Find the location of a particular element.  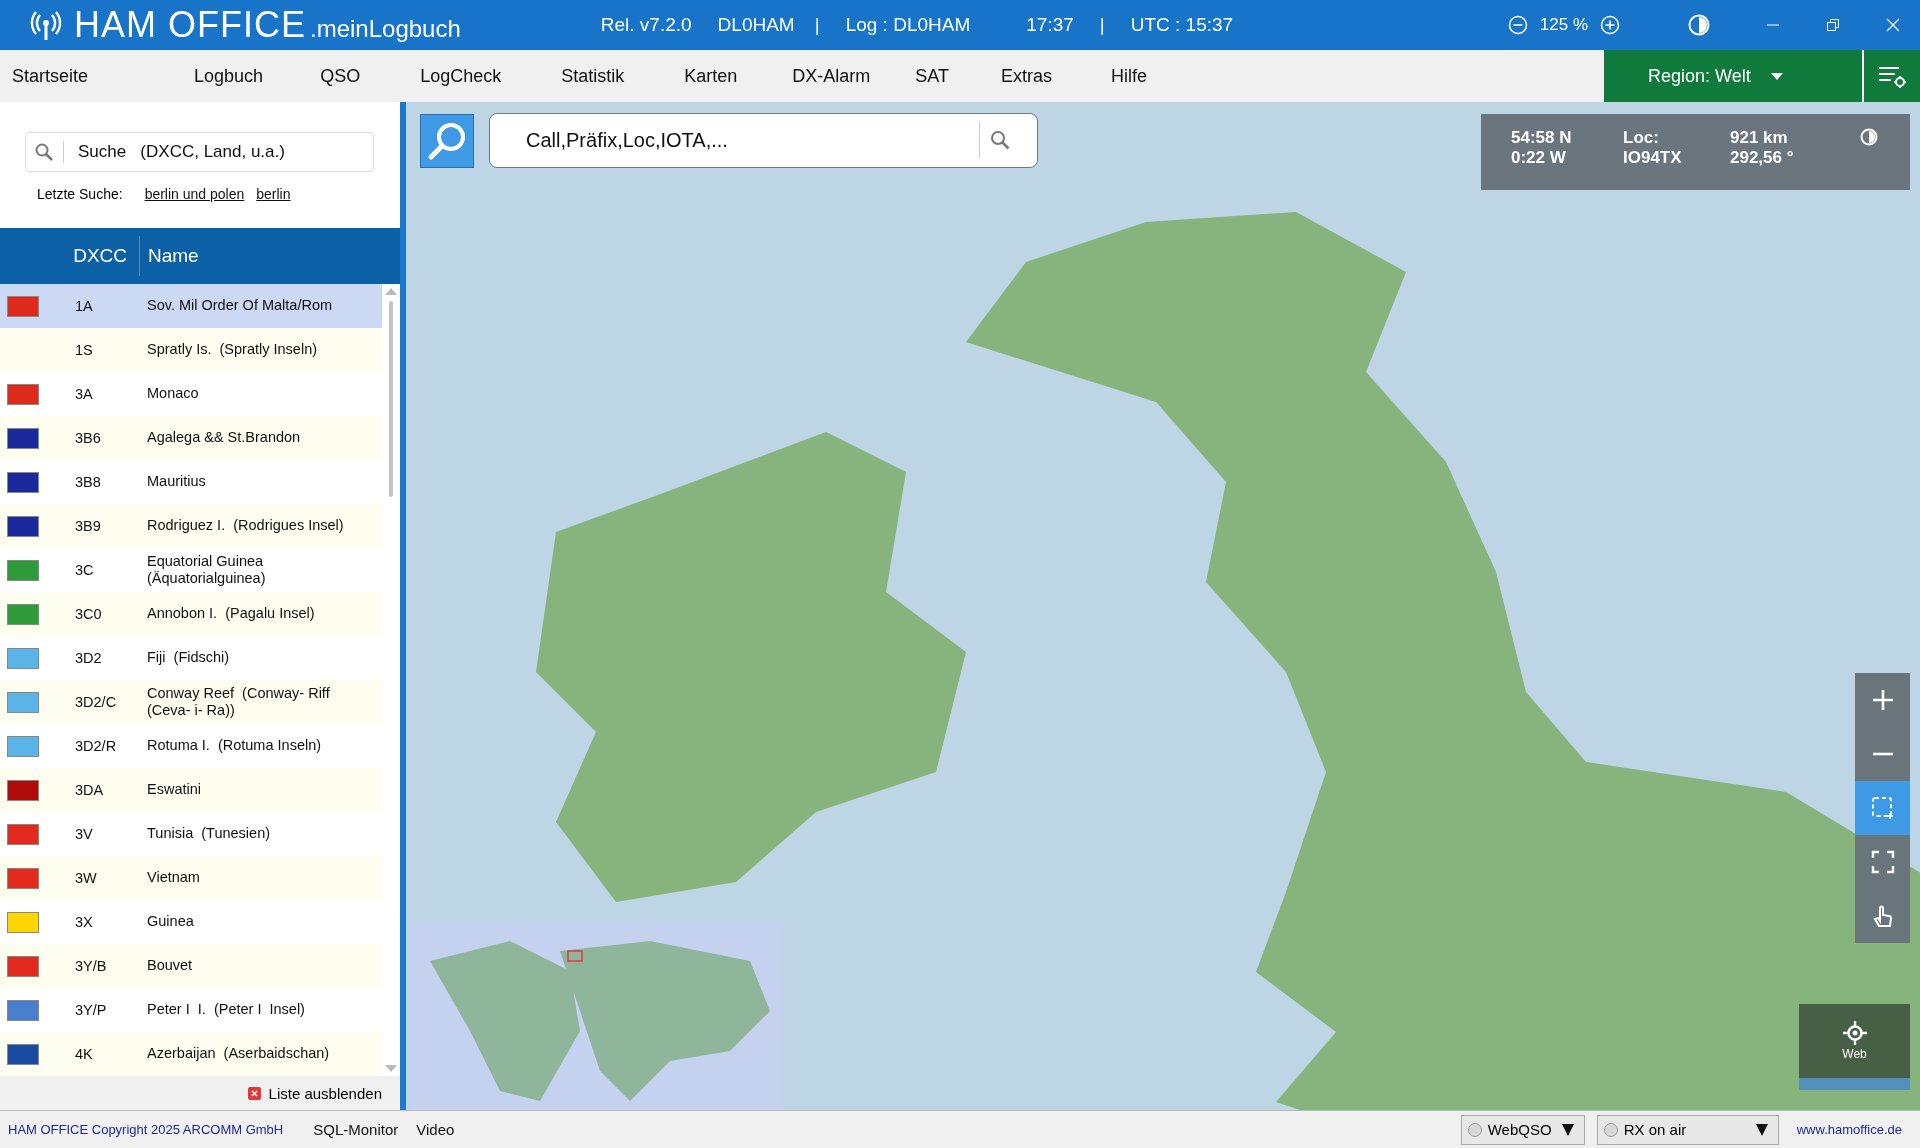

dxcc-cell-text: 3D2/R is located at coordinates (96, 746).